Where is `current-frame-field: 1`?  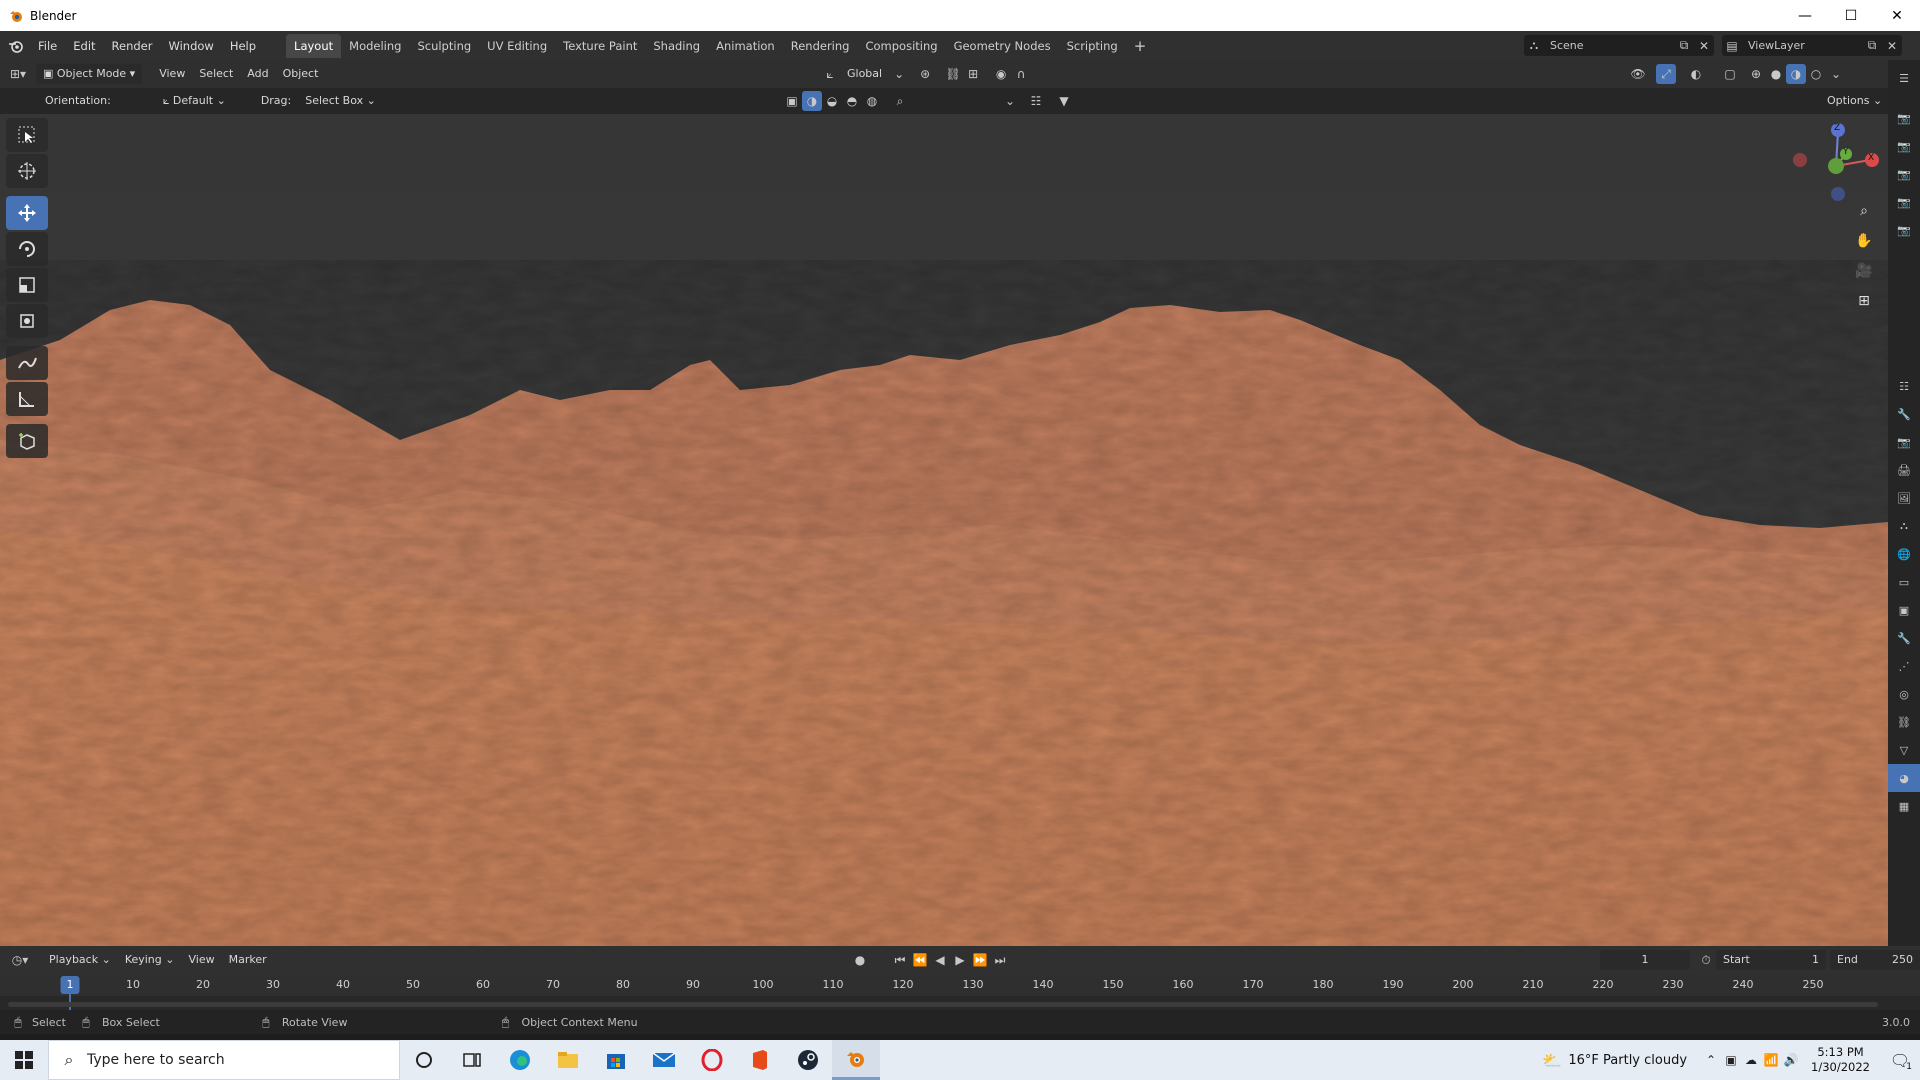
current-frame-field: 1 is located at coordinates (1645, 960).